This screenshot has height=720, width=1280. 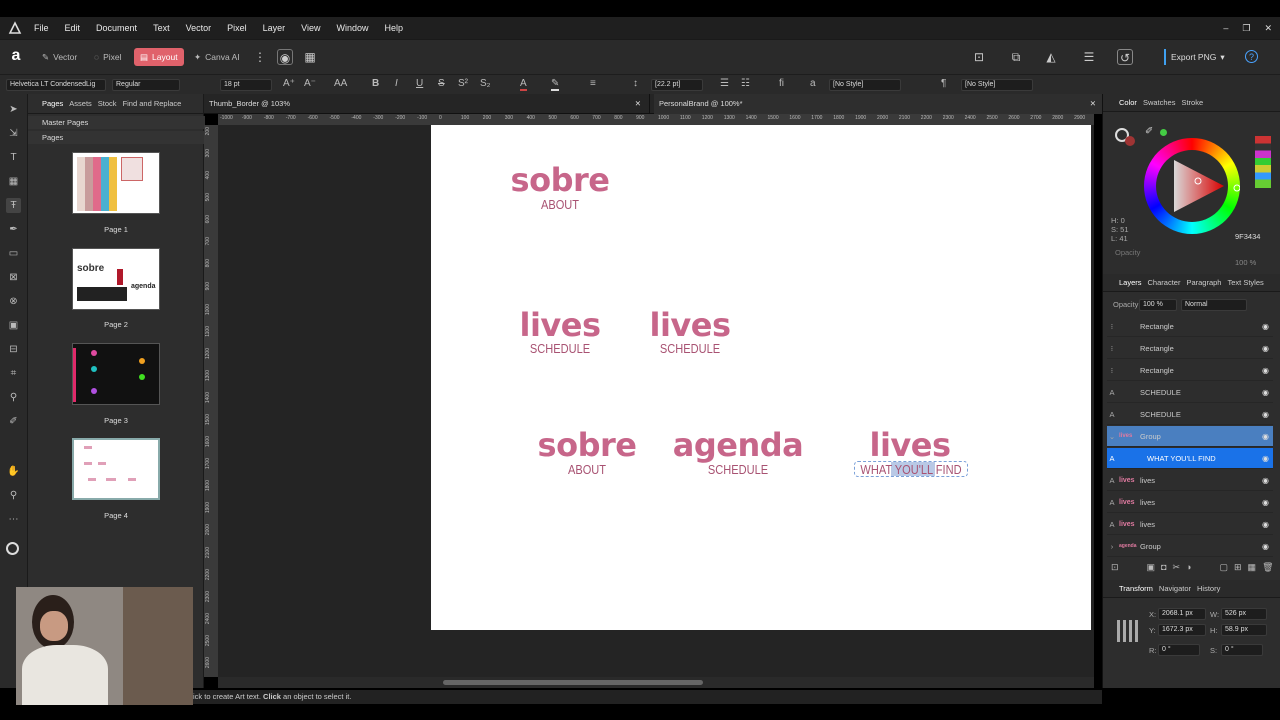 What do you see at coordinates (1177, 567) in the screenshot?
I see `adjustment-icon: ✂` at bounding box center [1177, 567].